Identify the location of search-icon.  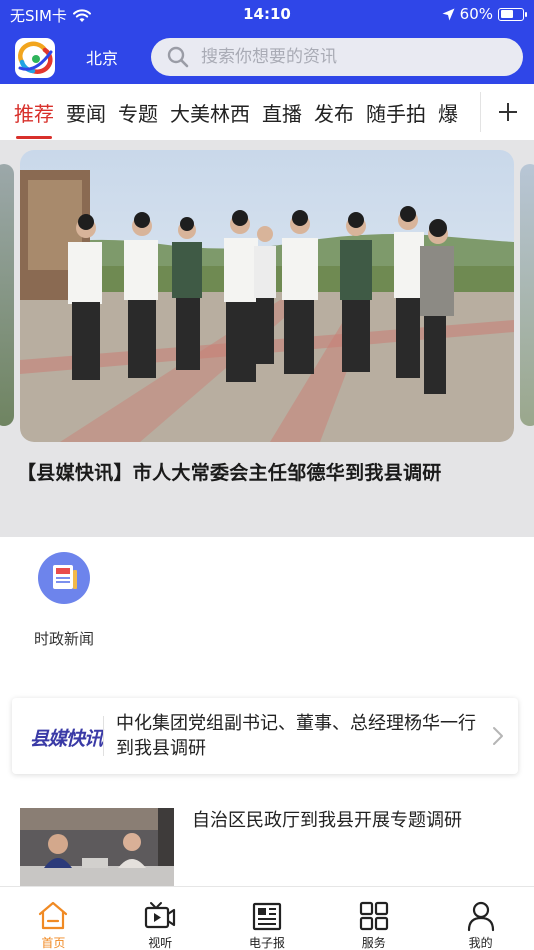
(178, 57).